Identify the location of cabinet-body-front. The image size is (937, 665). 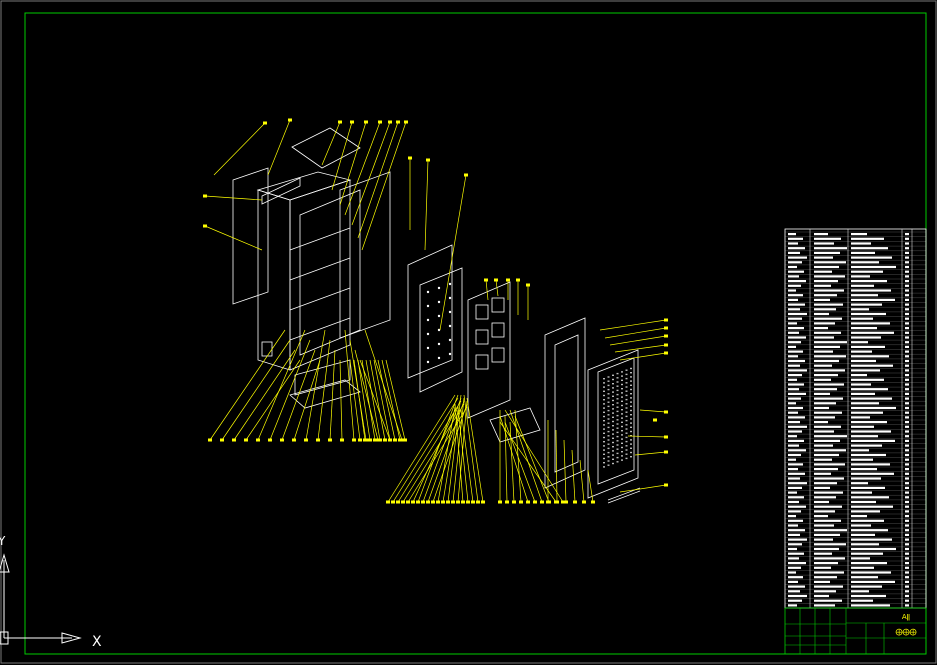
(320, 275).